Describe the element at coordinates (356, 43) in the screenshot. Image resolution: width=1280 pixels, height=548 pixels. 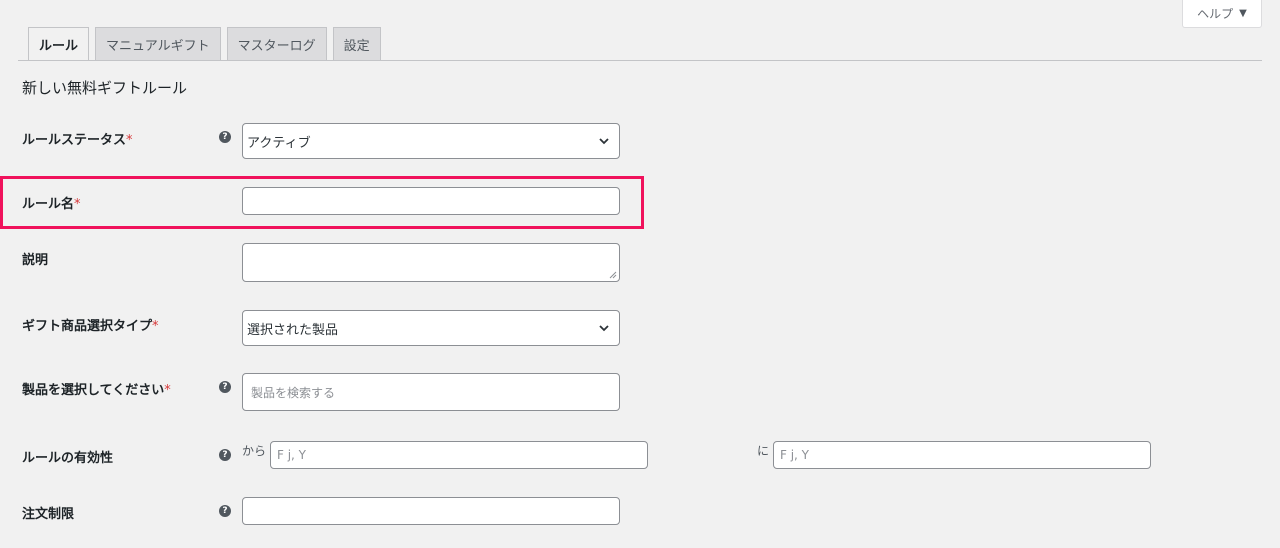
I see `tab-settings: 設定` at that location.